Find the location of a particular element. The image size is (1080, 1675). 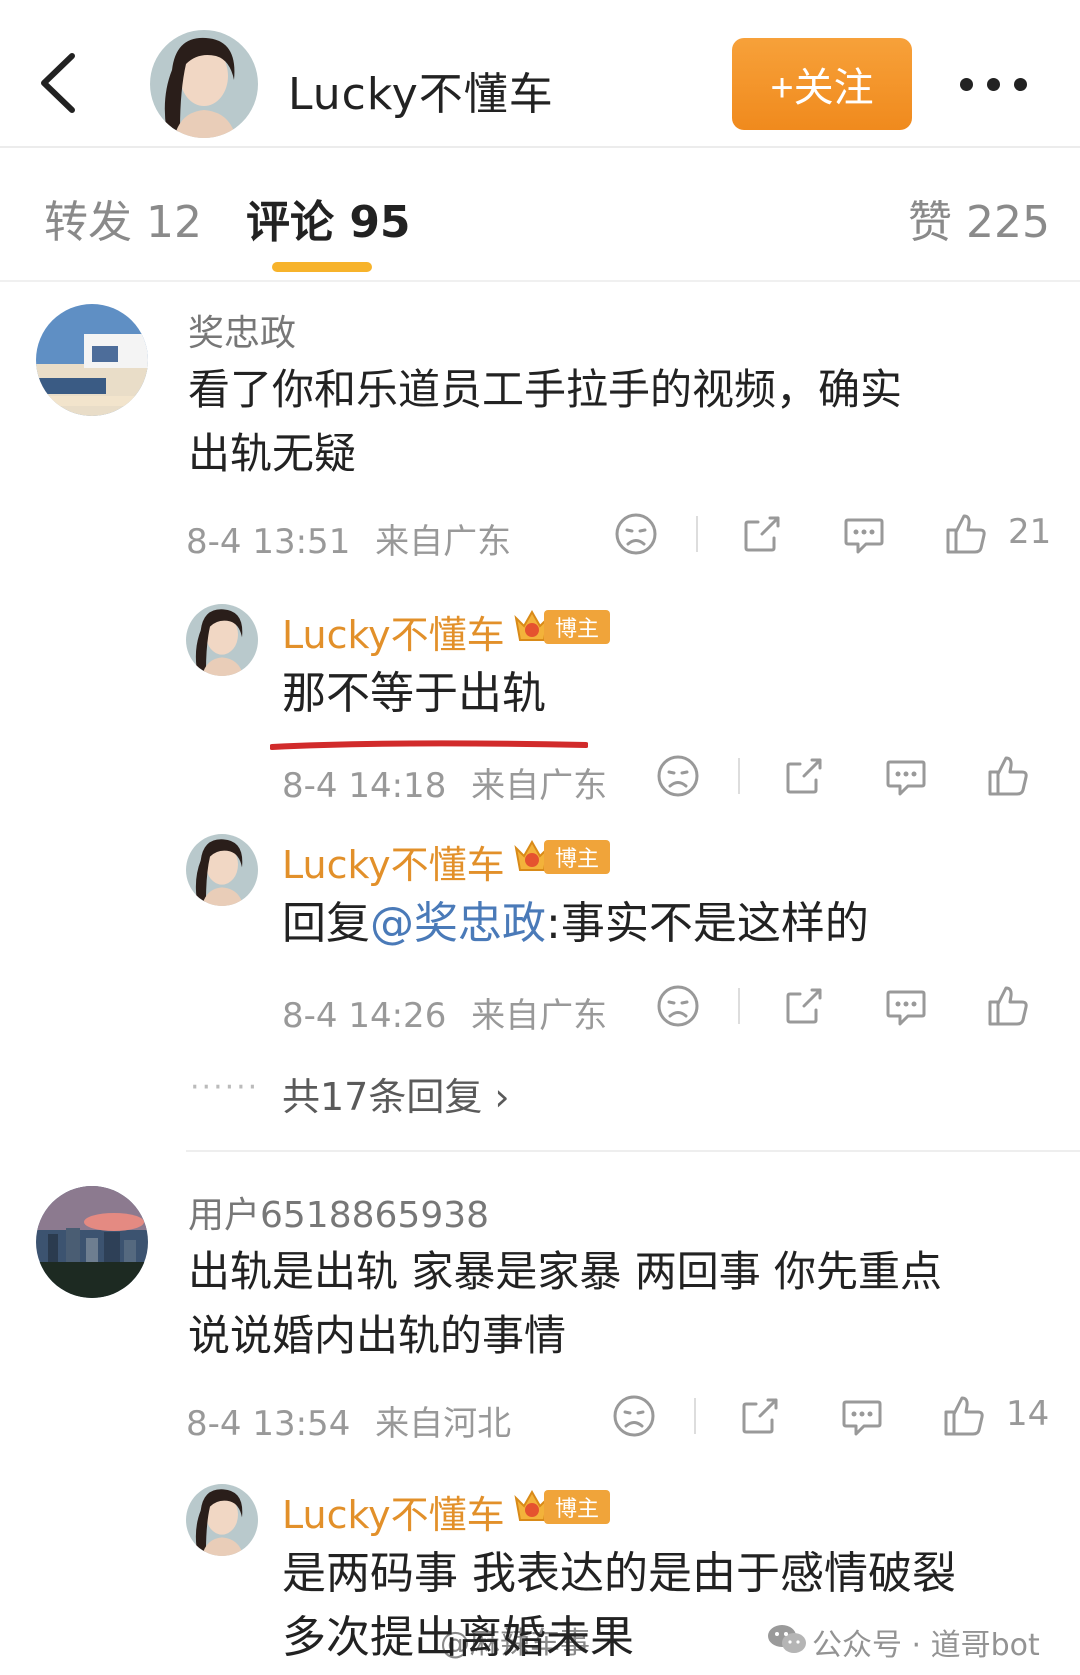

more-options-button is located at coordinates (997, 84).